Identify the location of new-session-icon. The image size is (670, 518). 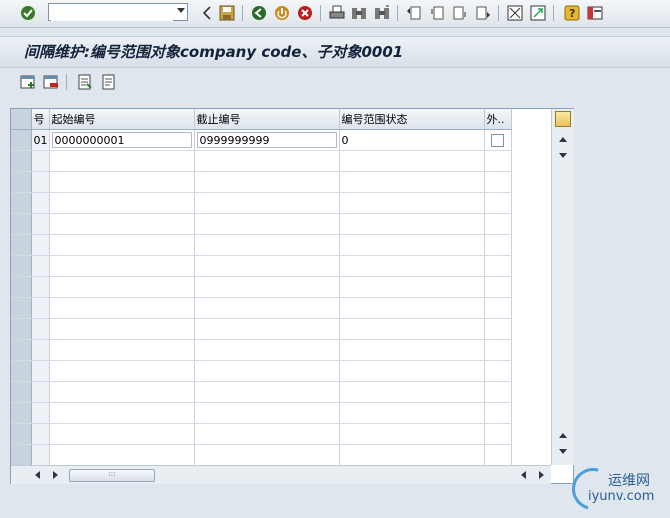
(515, 13).